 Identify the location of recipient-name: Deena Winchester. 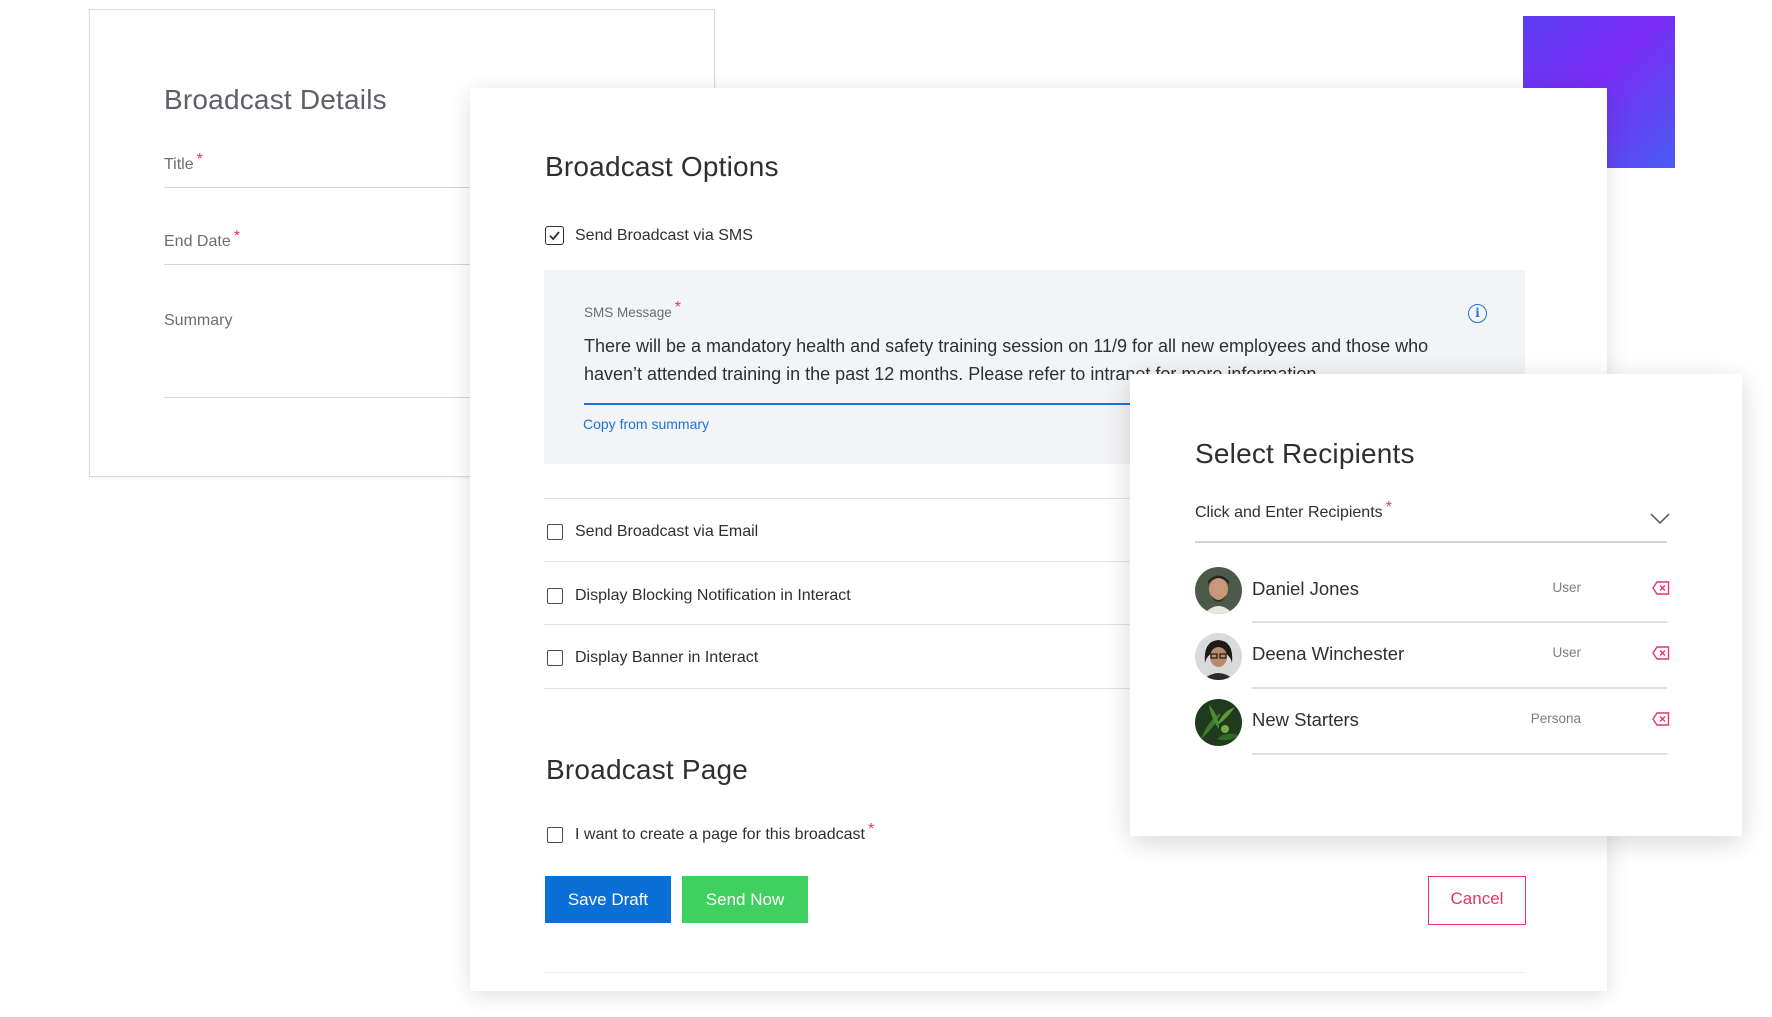
(1328, 653).